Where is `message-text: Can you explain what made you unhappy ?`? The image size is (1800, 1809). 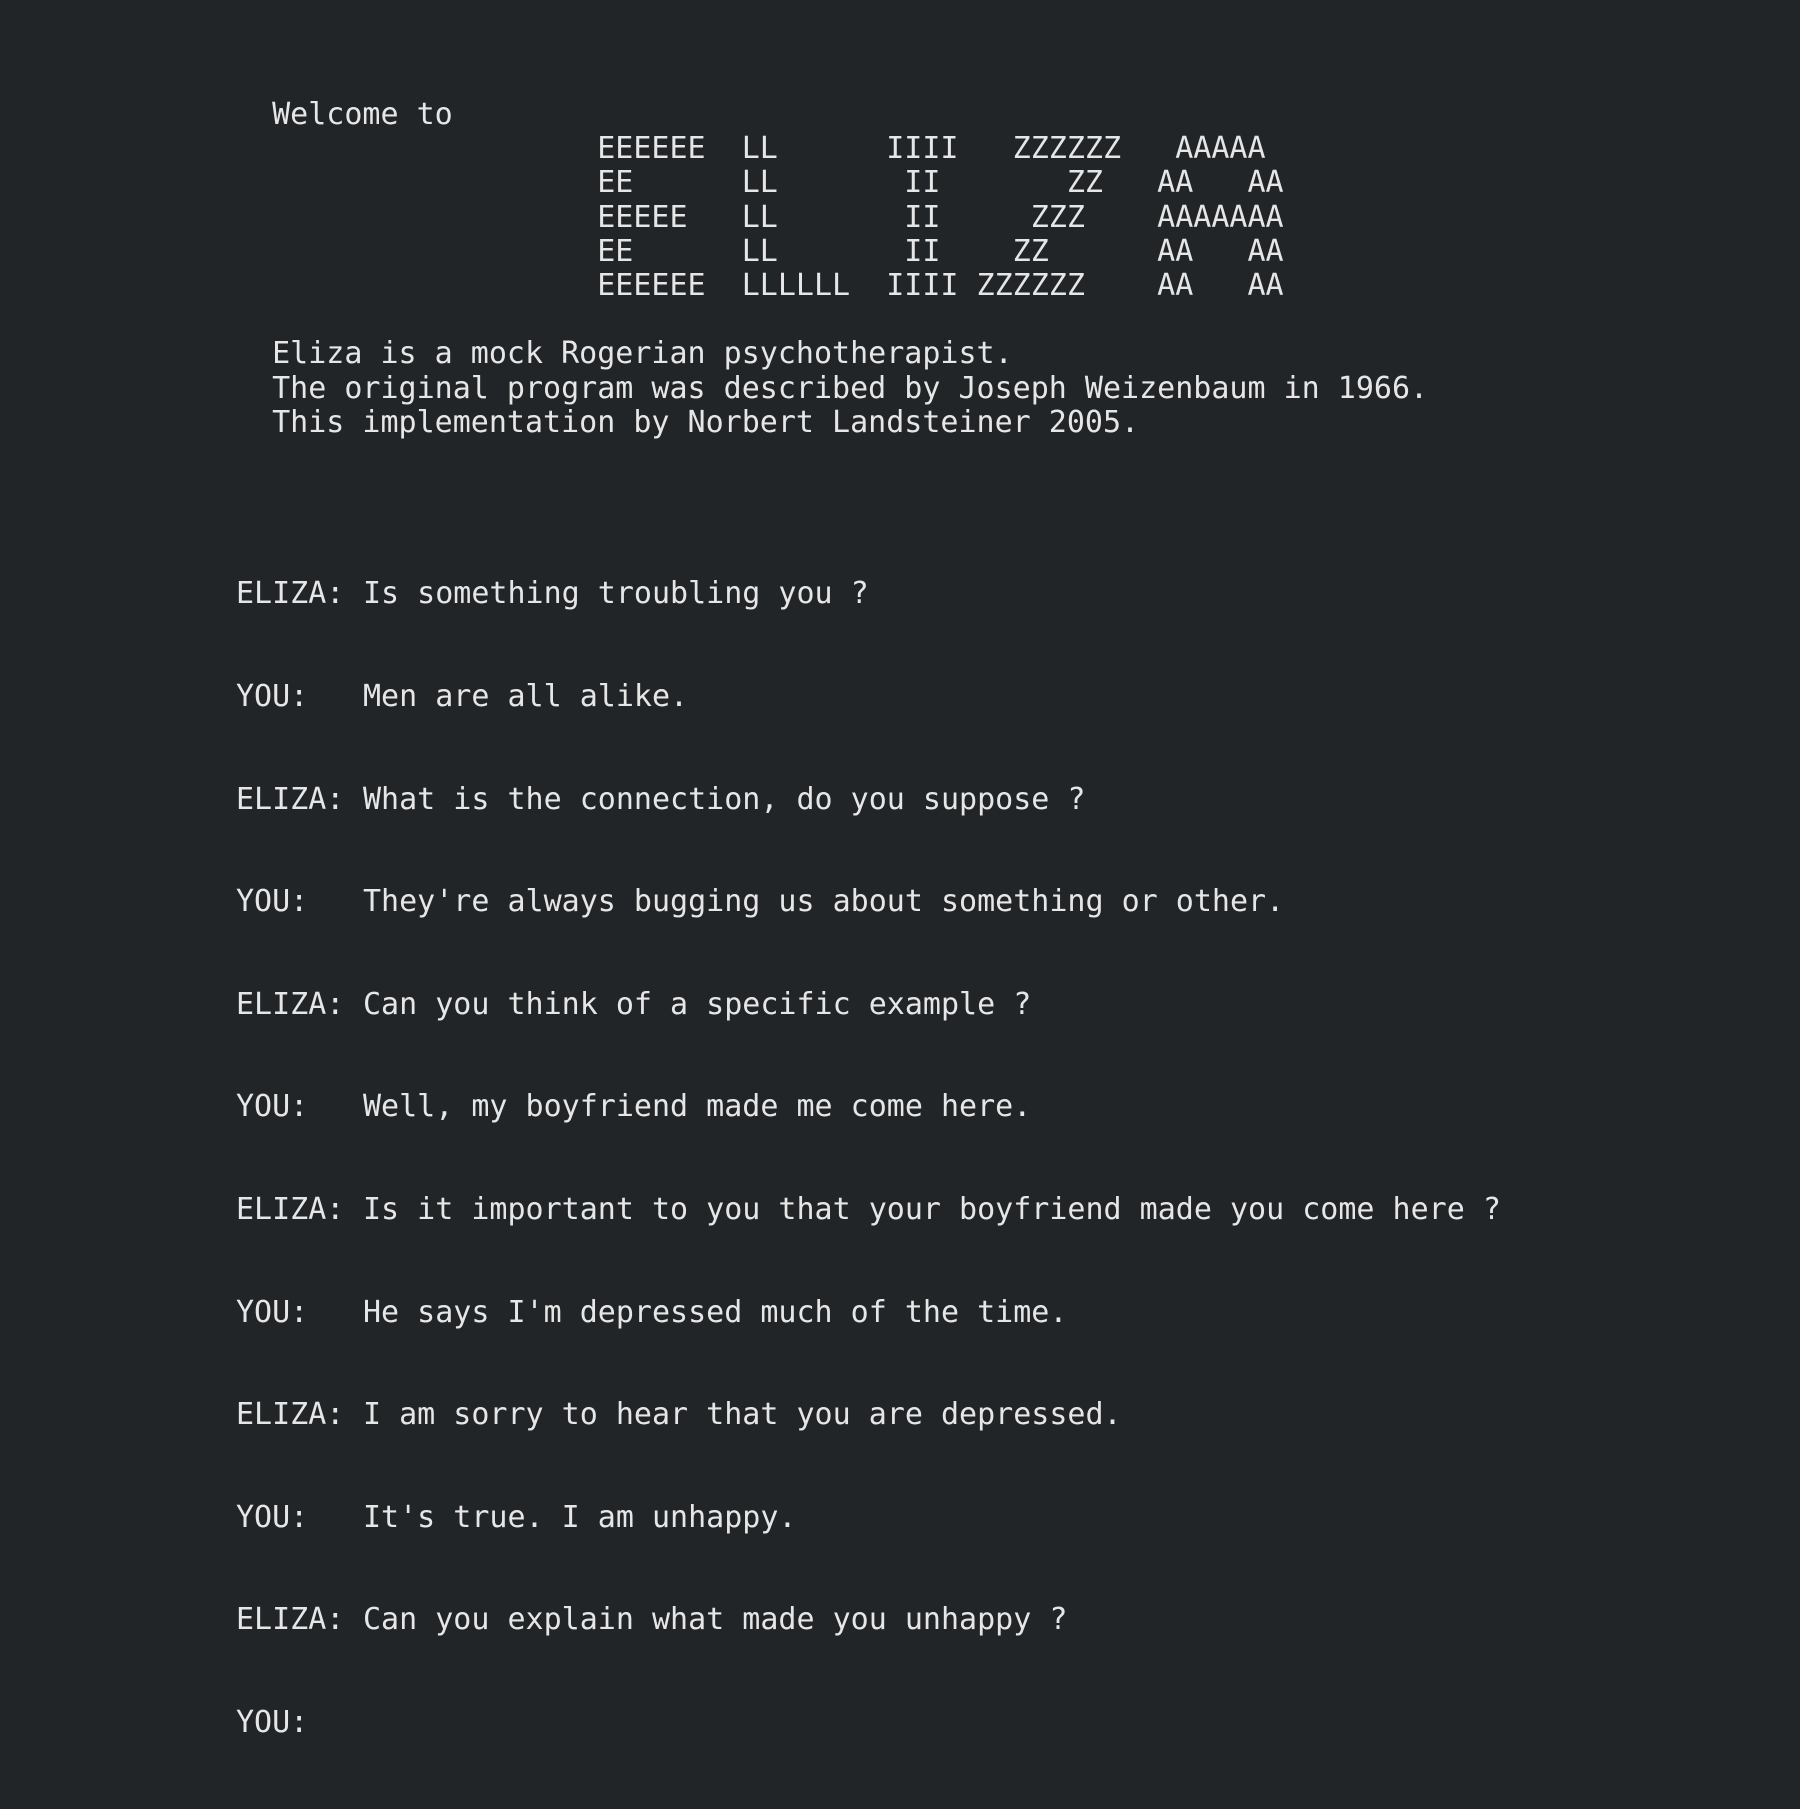 message-text: Can you explain what made you unhappy ? is located at coordinates (715, 1620).